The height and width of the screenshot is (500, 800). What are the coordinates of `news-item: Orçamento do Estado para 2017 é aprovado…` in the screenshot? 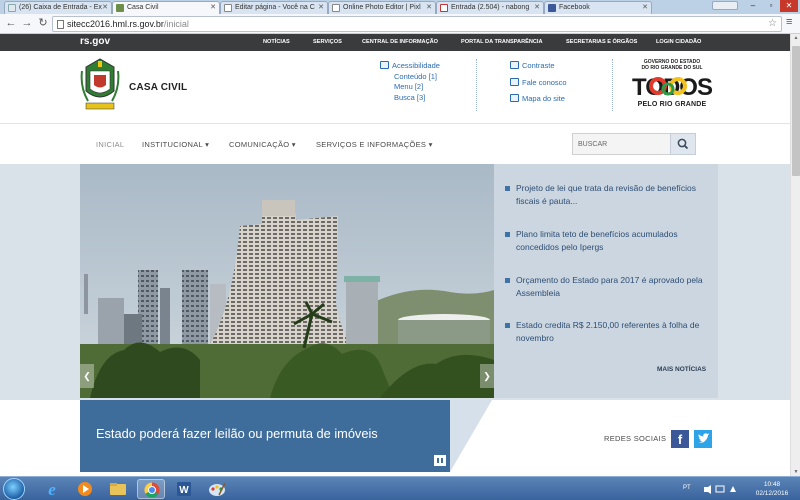 It's located at (605, 287).